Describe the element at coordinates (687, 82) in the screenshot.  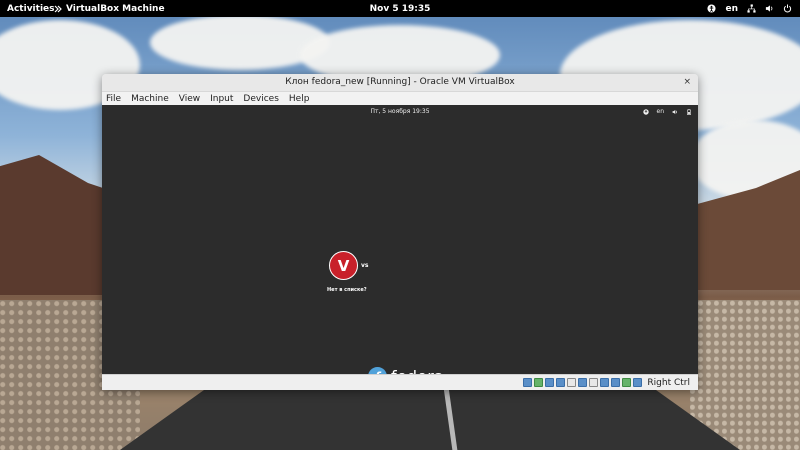
I see `close-button: ×` at that location.